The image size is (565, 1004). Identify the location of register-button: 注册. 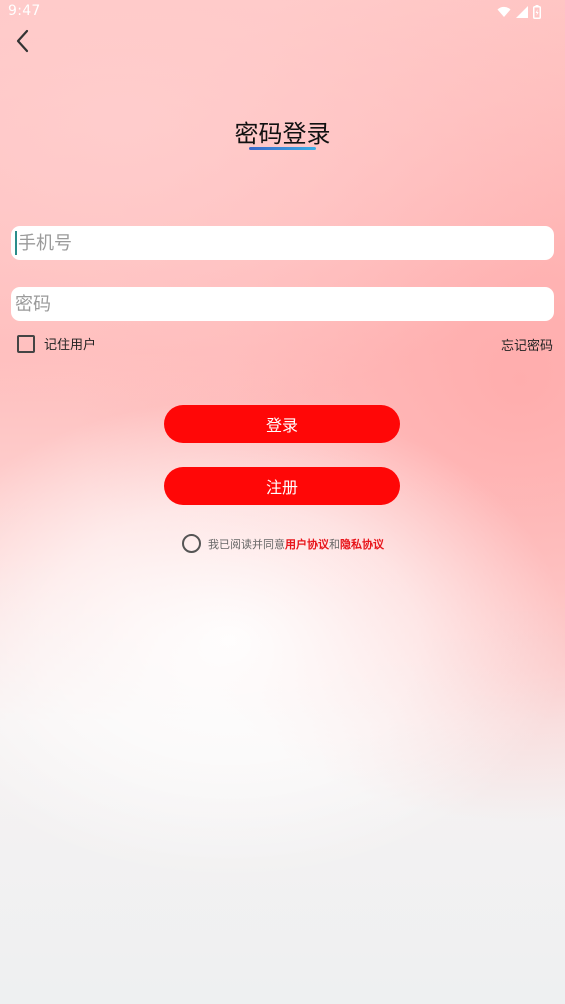
(282, 486).